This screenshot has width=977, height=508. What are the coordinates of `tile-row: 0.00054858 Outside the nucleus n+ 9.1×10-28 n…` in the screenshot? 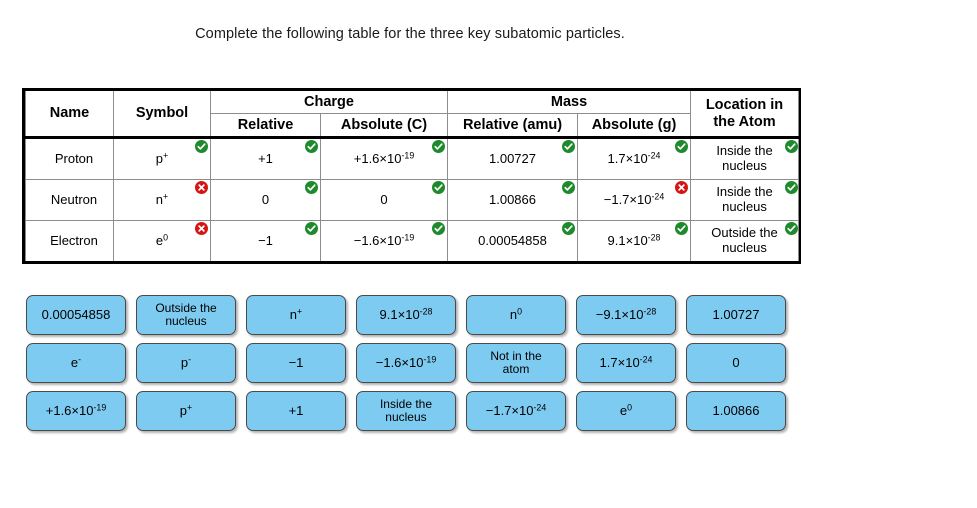 It's located at (406, 315).